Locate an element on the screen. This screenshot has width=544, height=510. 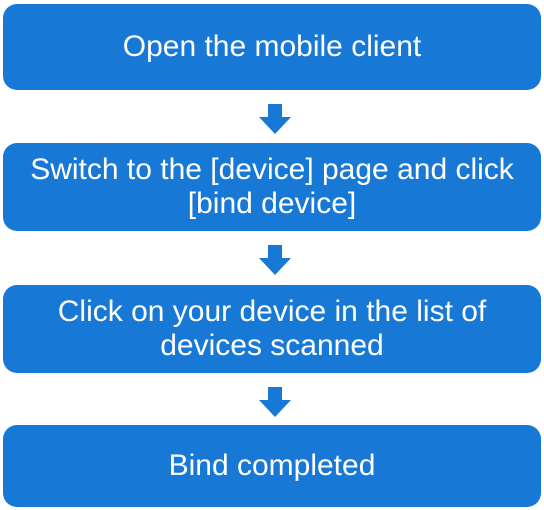
flow-step-label: Bind completed is located at coordinates (272, 465).